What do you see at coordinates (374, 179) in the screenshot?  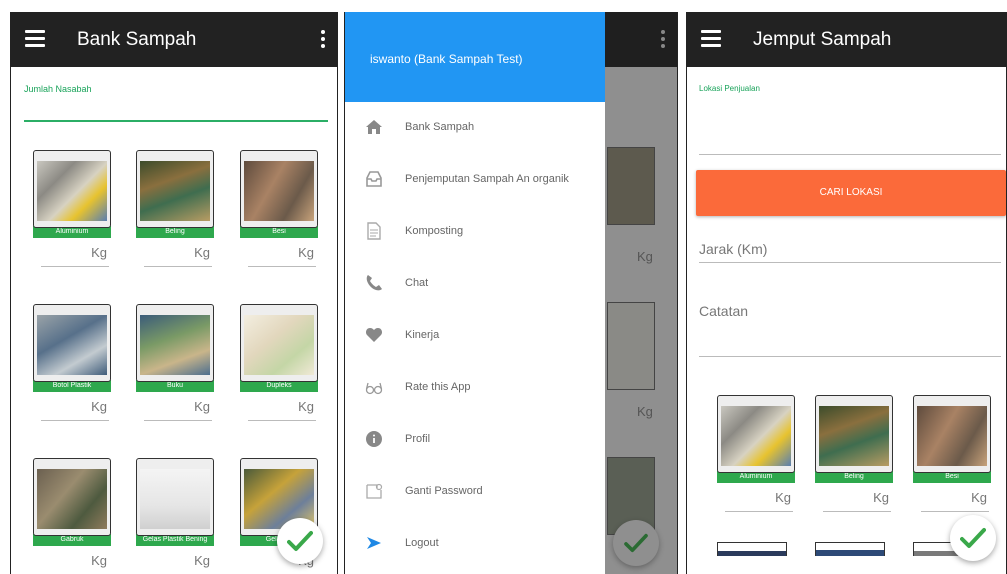 I see `inbox-icon` at bounding box center [374, 179].